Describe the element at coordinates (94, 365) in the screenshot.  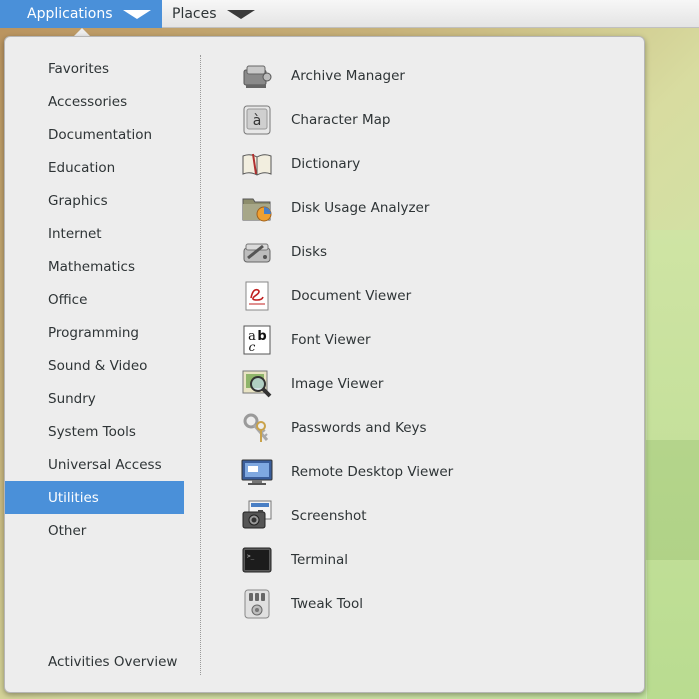
I see `category-item: Sound & Video` at that location.